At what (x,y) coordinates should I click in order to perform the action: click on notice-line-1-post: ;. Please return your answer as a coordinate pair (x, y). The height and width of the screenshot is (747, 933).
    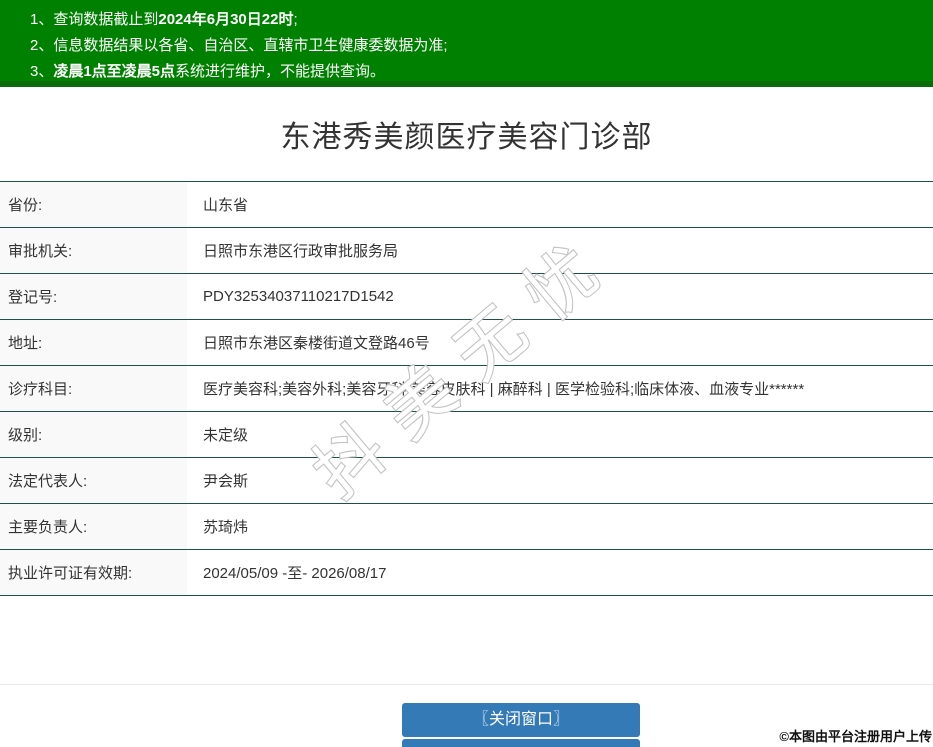
    Looking at the image, I should click on (295, 19).